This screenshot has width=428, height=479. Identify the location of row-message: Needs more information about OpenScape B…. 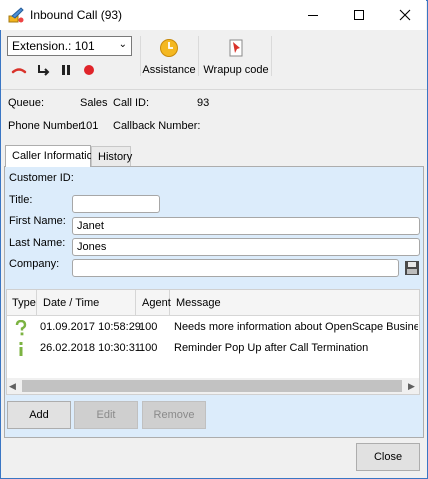
(296, 327).